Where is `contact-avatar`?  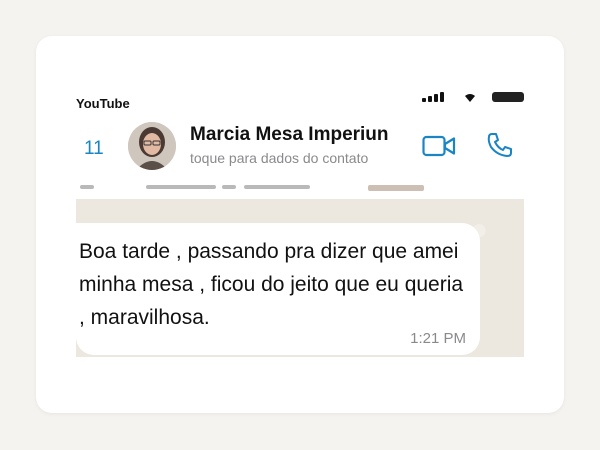
contact-avatar is located at coordinates (152, 146).